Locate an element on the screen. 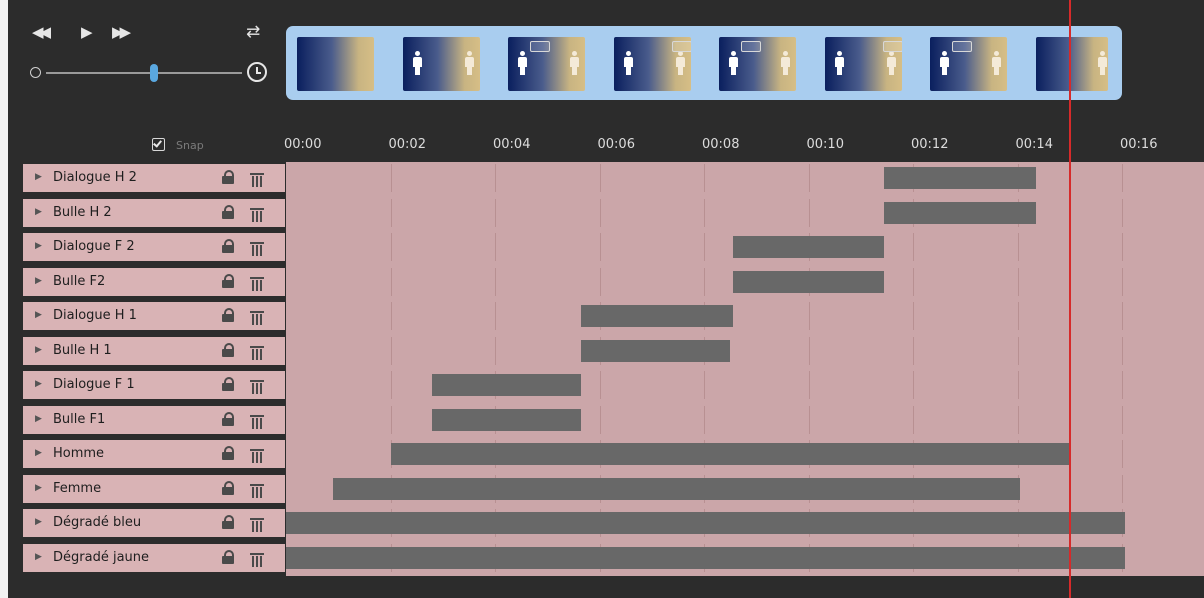  track-header: ▶ Bulle F1 is located at coordinates (154, 419).